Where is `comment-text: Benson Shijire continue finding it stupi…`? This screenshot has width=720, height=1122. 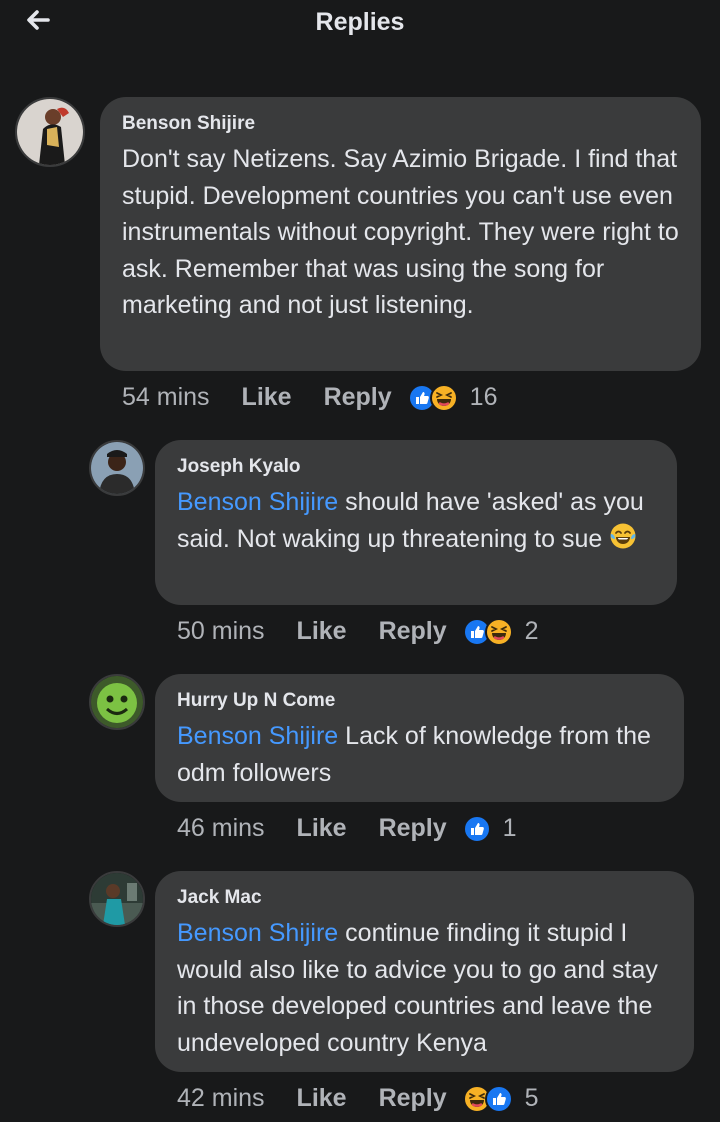
comment-text: Benson Shijire continue finding it stupi… is located at coordinates (425, 988).